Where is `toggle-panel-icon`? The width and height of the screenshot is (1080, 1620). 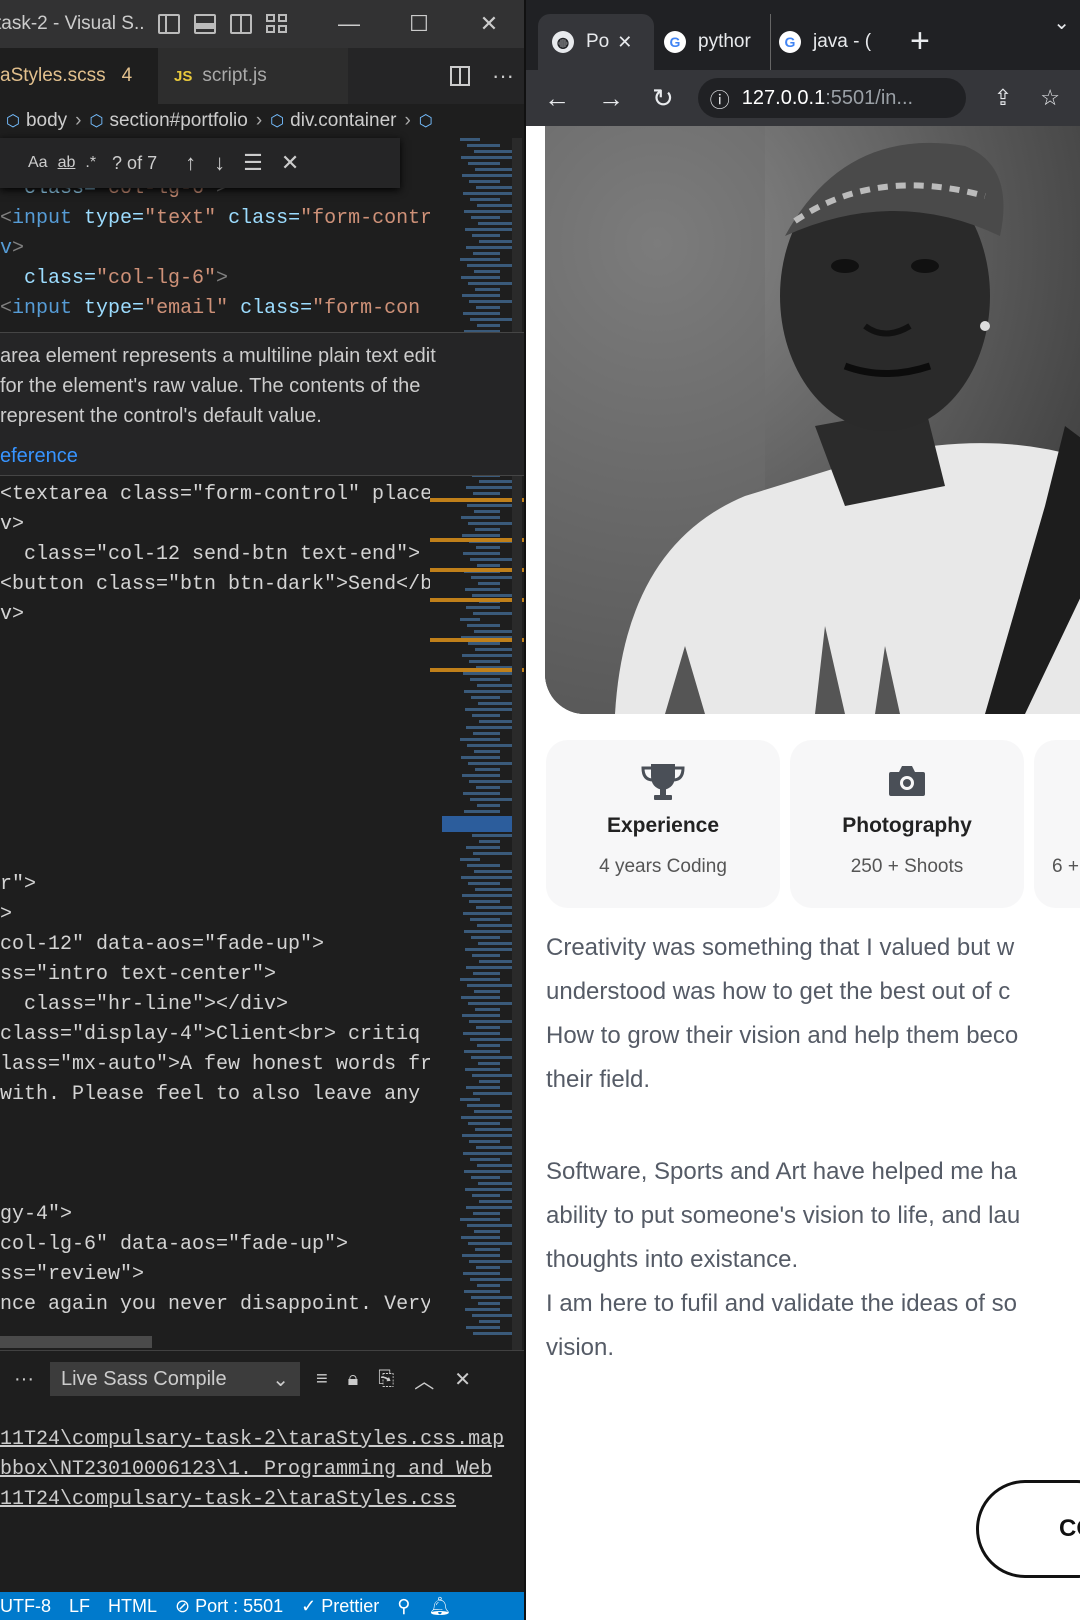 toggle-panel-icon is located at coordinates (205, 24).